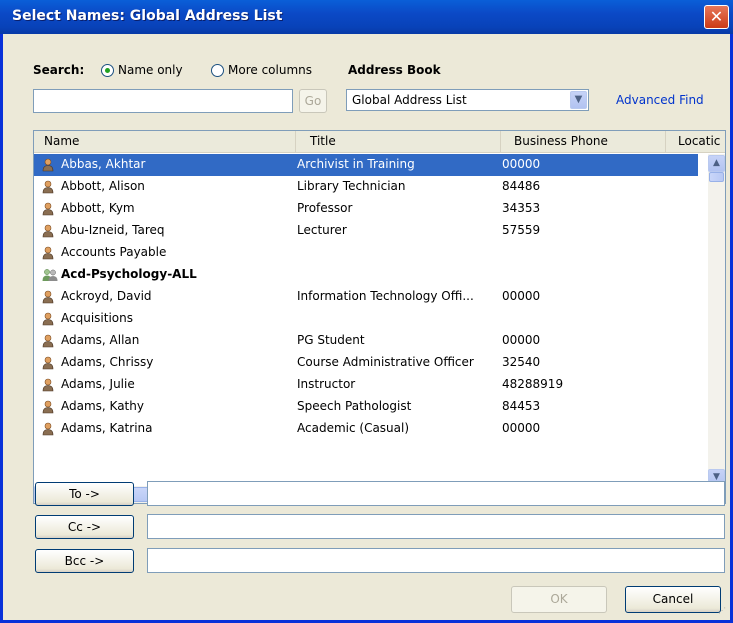 The height and width of the screenshot is (623, 733). I want to click on radio-more-columns-label: More columns, so click(270, 70).